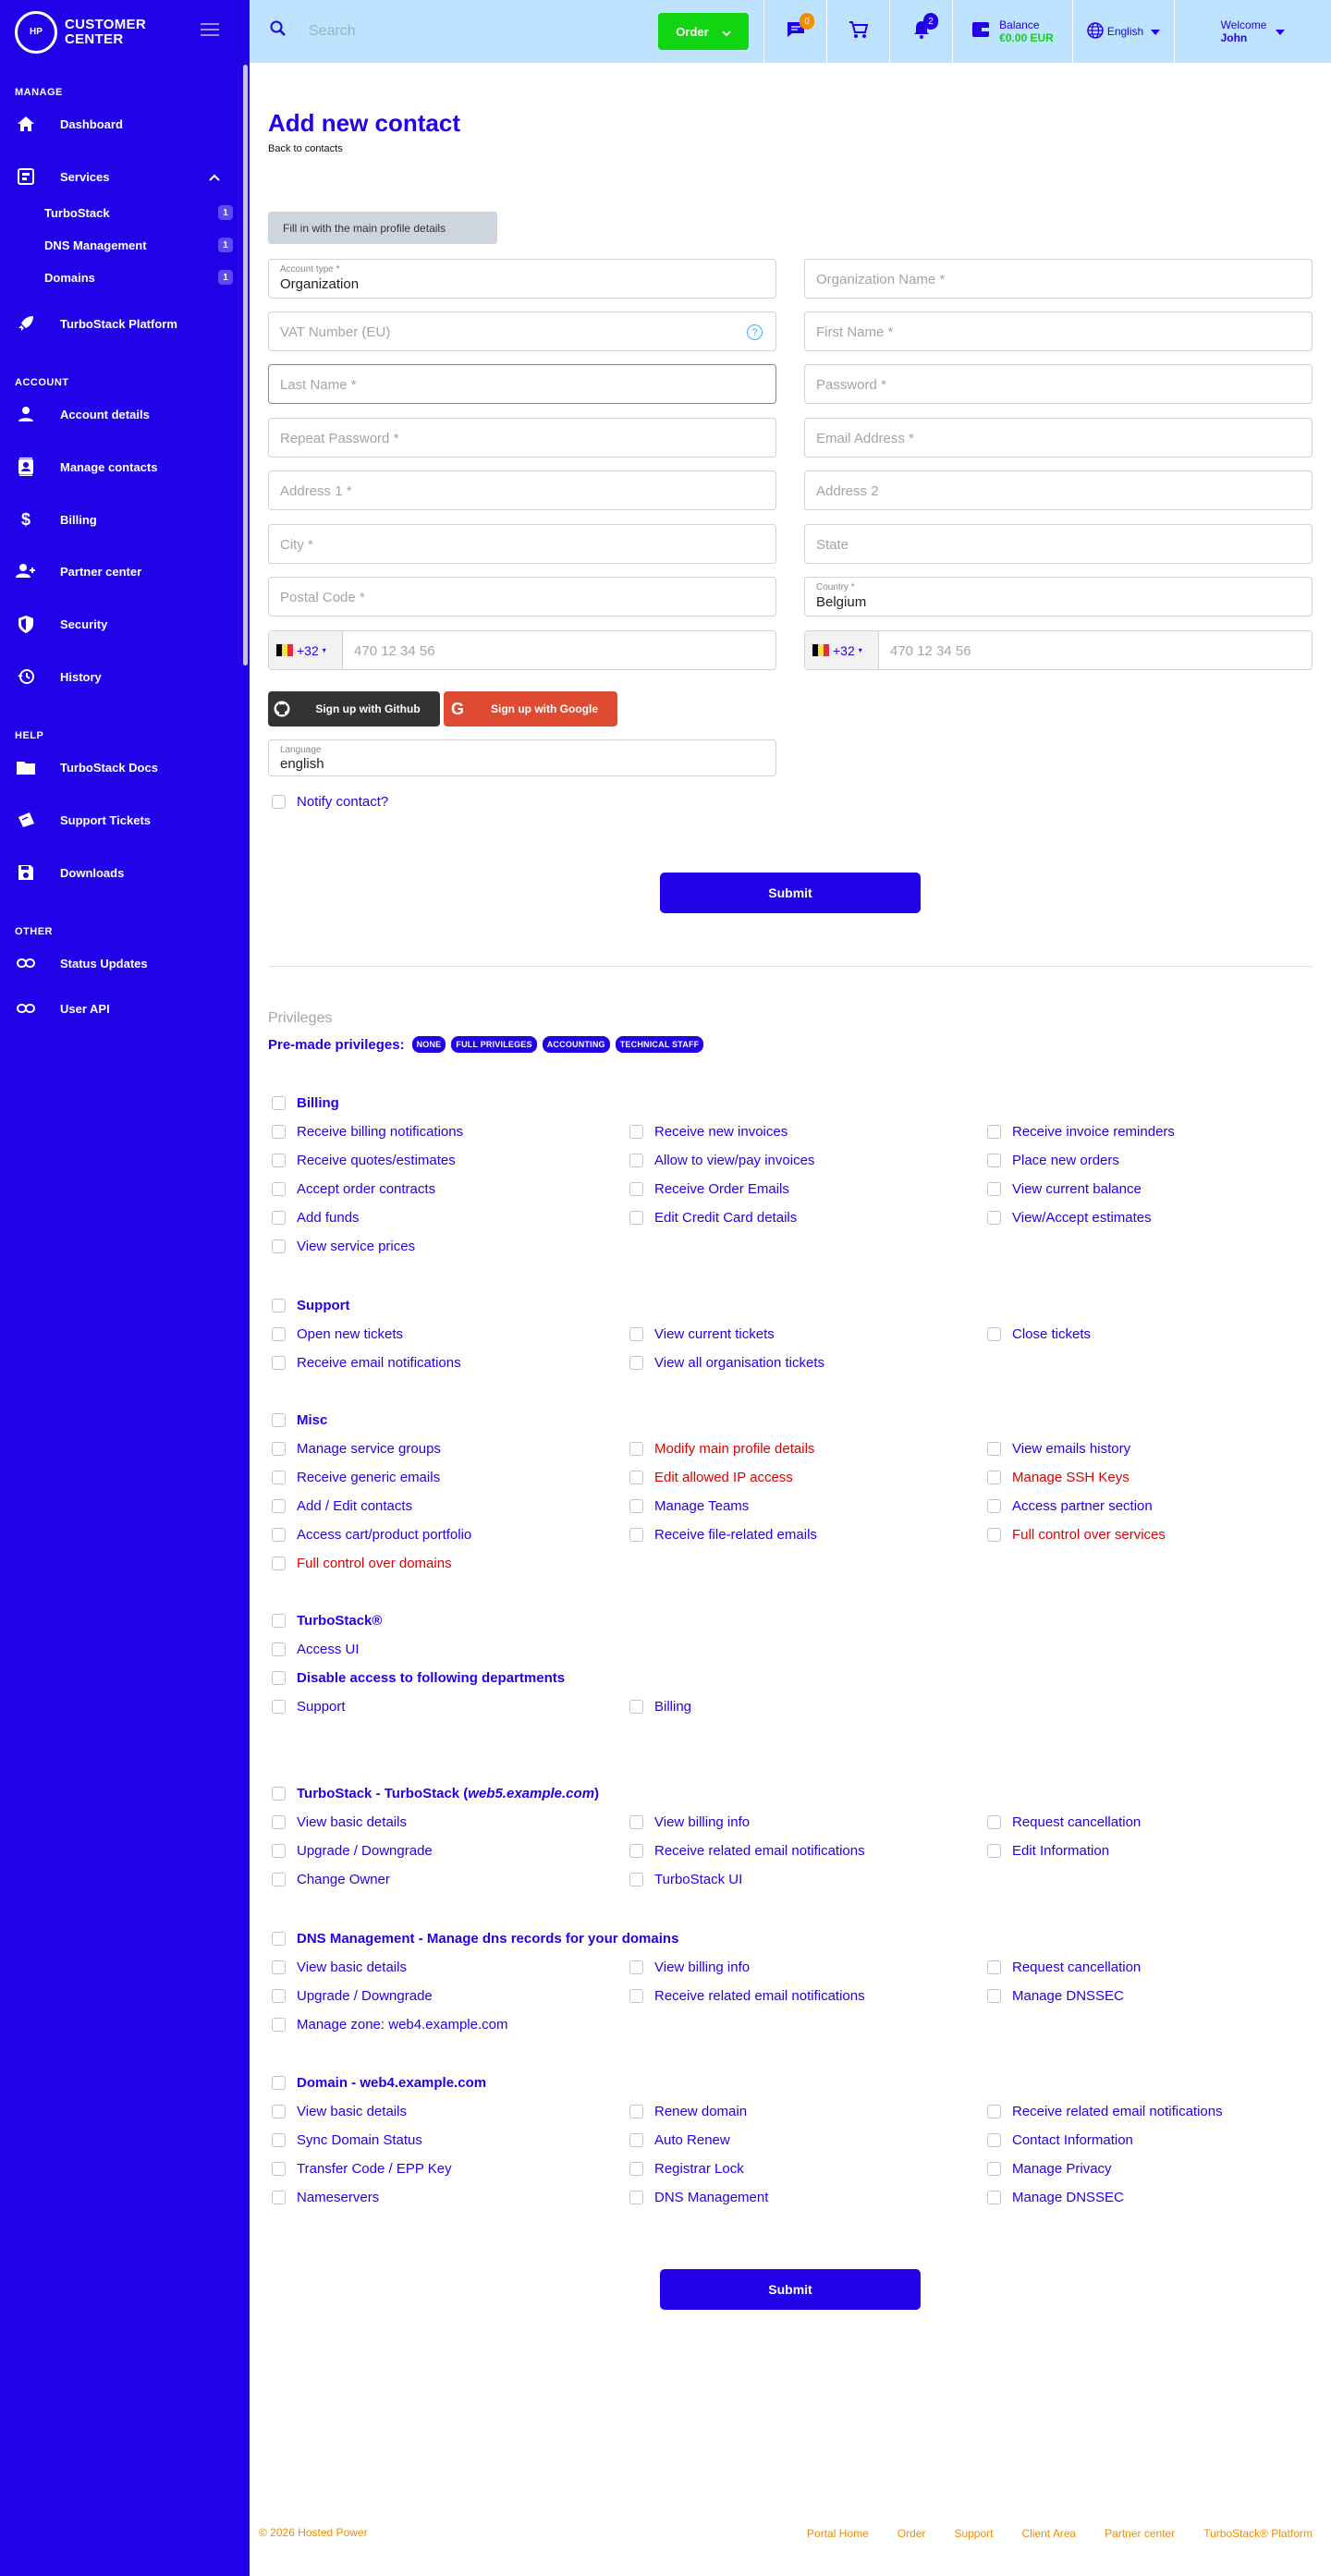 This screenshot has height=2576, width=1331. I want to click on sidebar-item-security: Security, so click(126, 624).